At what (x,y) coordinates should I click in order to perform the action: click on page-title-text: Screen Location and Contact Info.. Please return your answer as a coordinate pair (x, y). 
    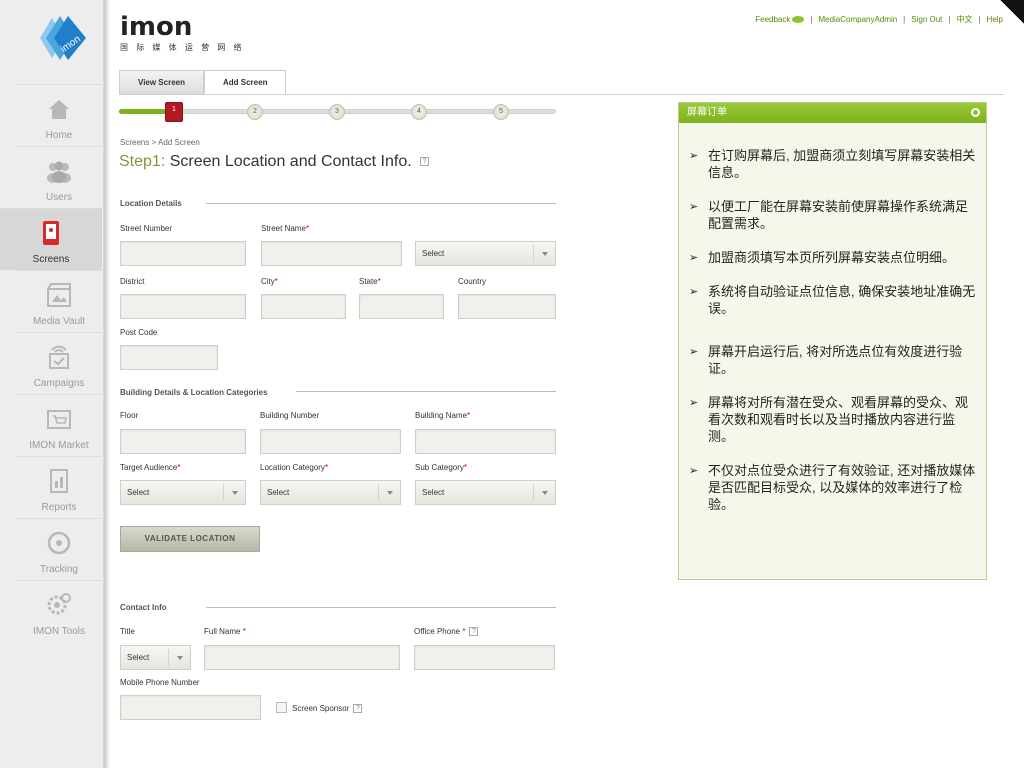
    Looking at the image, I should click on (290, 161).